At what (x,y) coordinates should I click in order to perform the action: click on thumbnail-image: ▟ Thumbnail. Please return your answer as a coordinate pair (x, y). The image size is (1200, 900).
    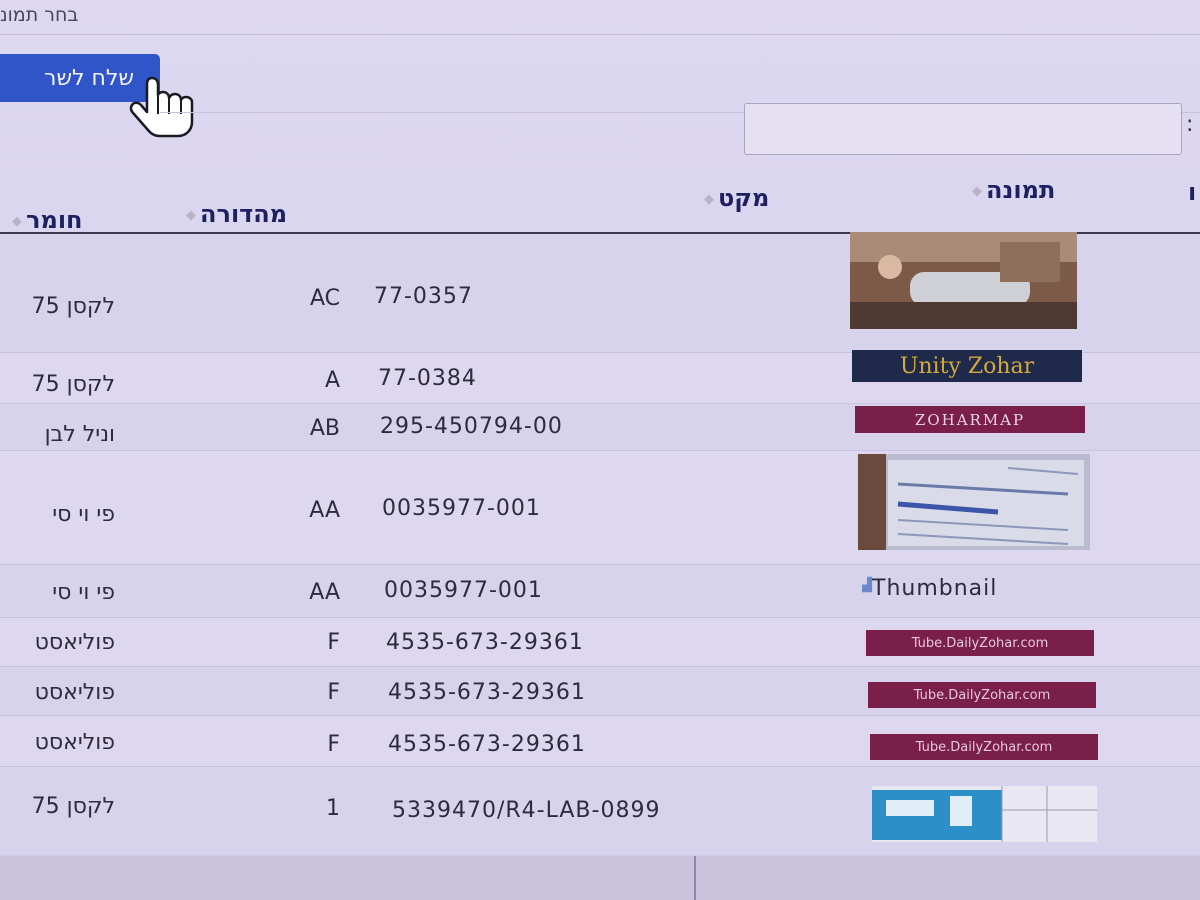
    Looking at the image, I should click on (972, 590).